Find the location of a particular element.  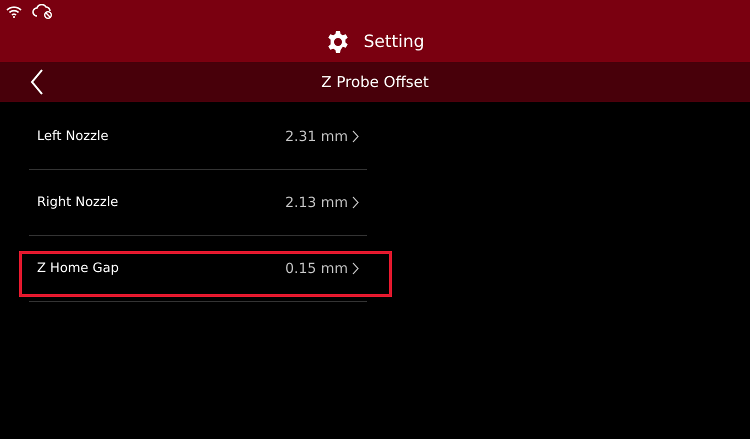

setting-label: Right Nozzle is located at coordinates (78, 202).